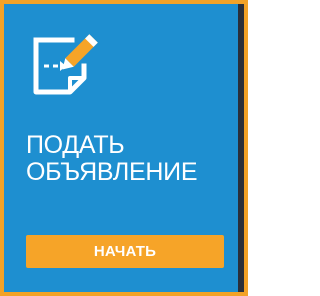  I want to click on start-button: НАЧАТЬ, so click(125, 251).